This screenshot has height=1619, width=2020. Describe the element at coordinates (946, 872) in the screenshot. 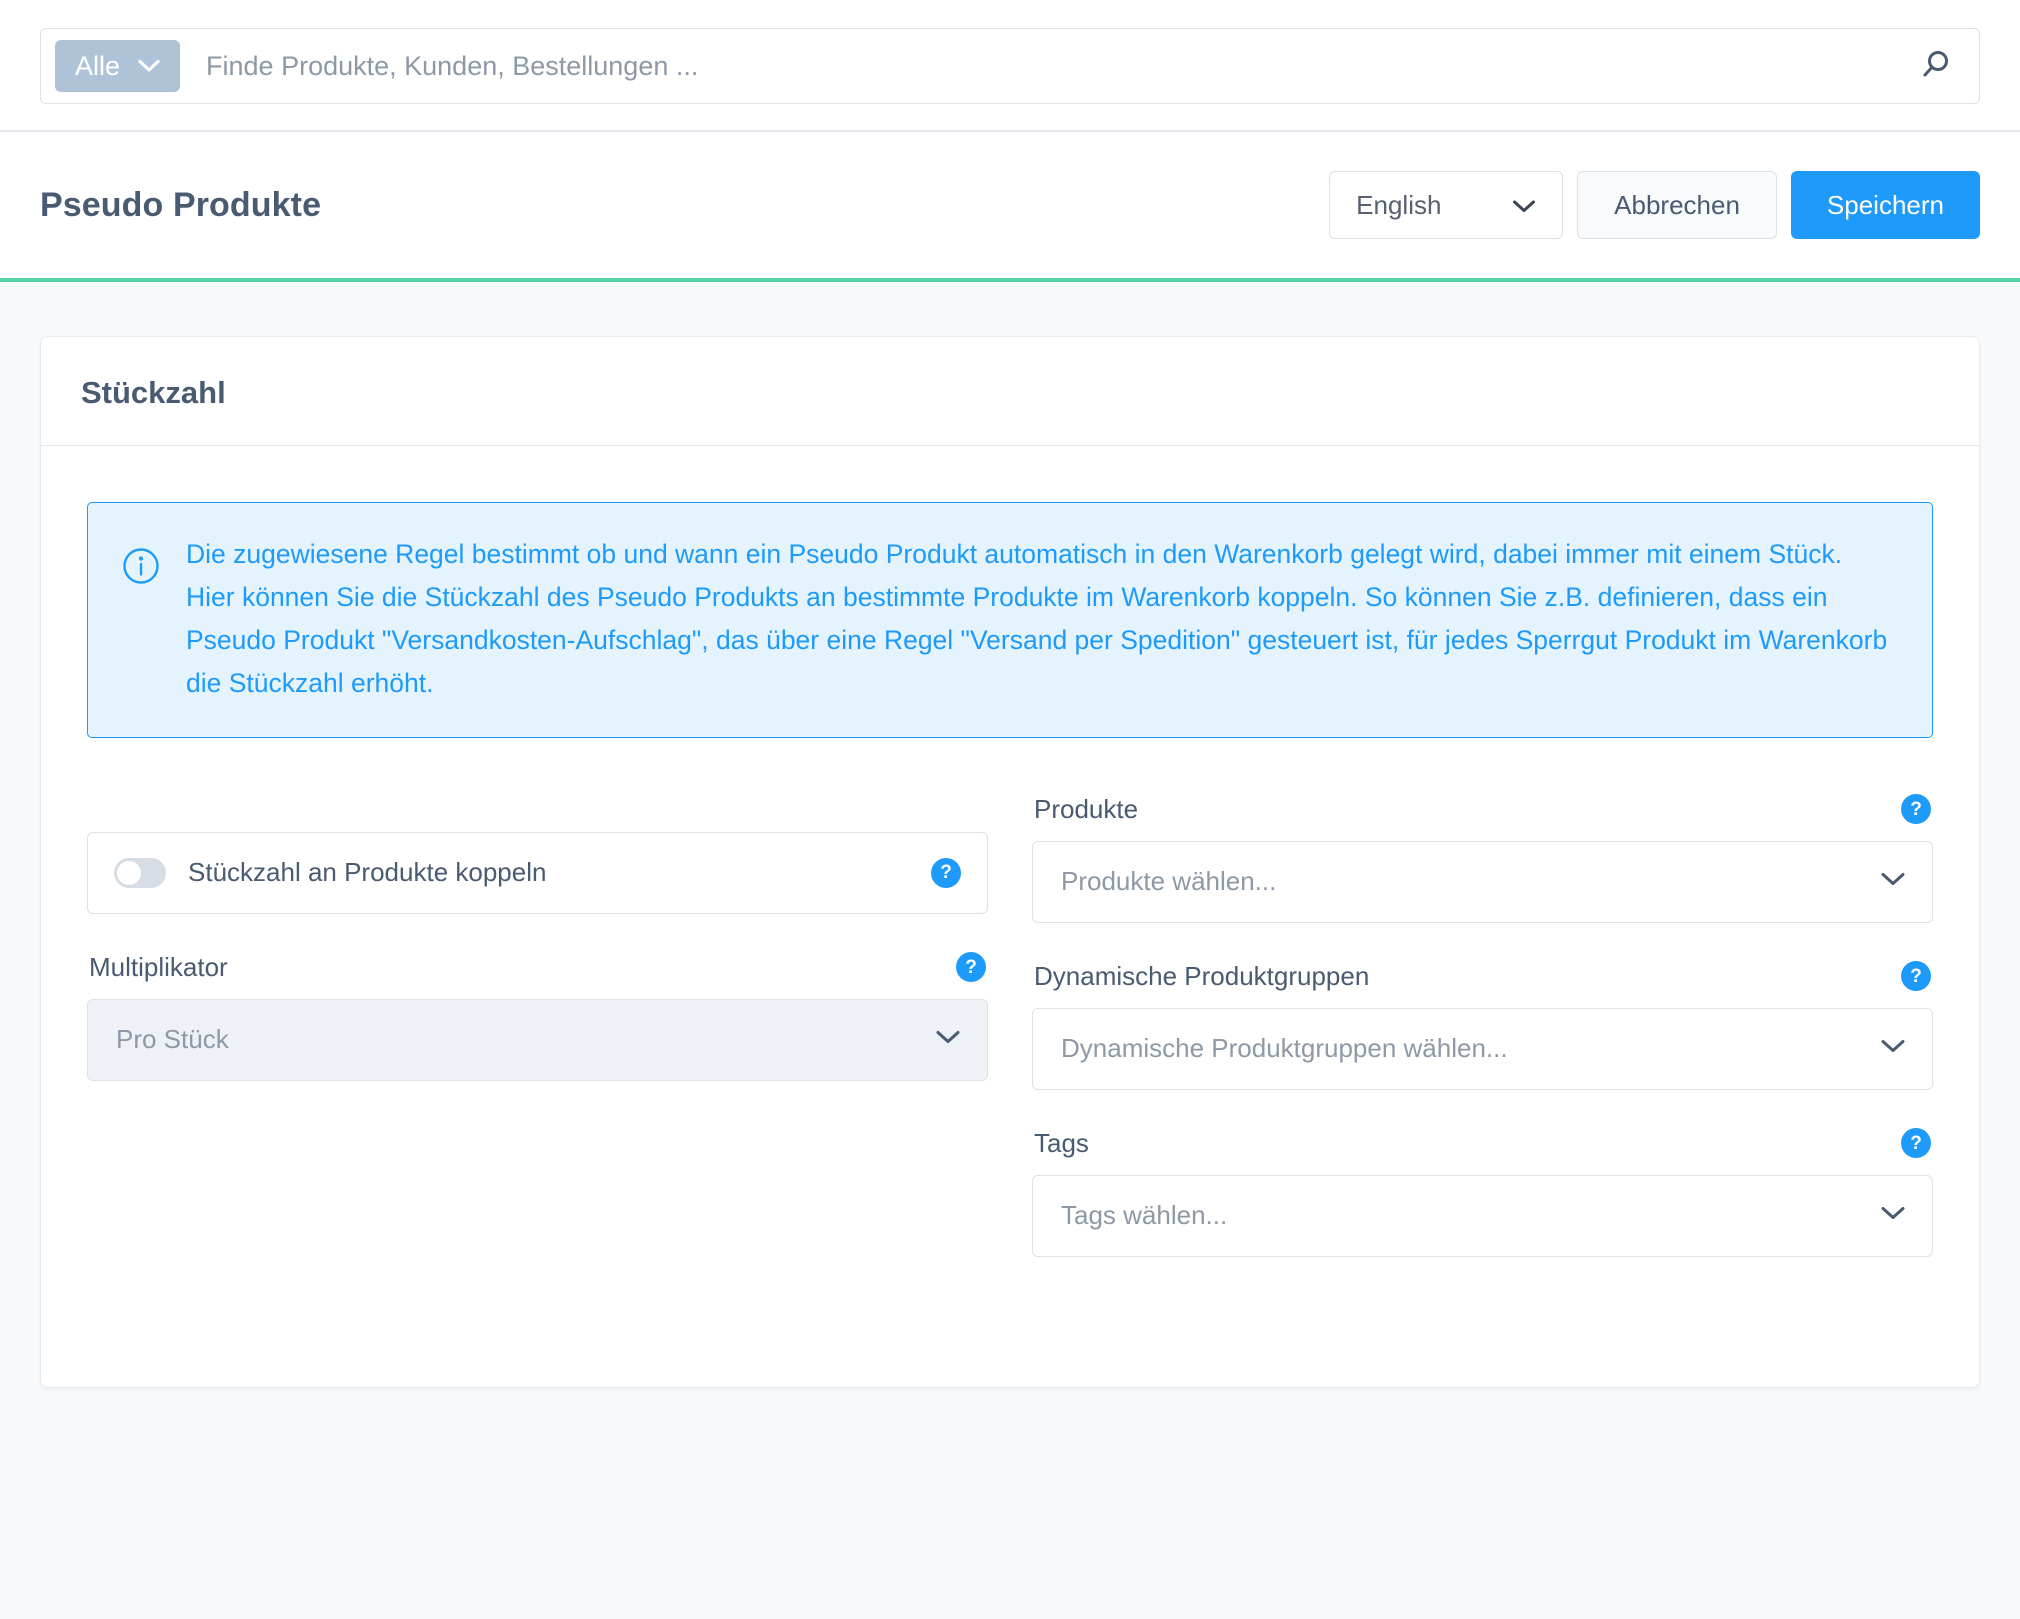

I see `help-circle-icon-coupling: ?` at that location.